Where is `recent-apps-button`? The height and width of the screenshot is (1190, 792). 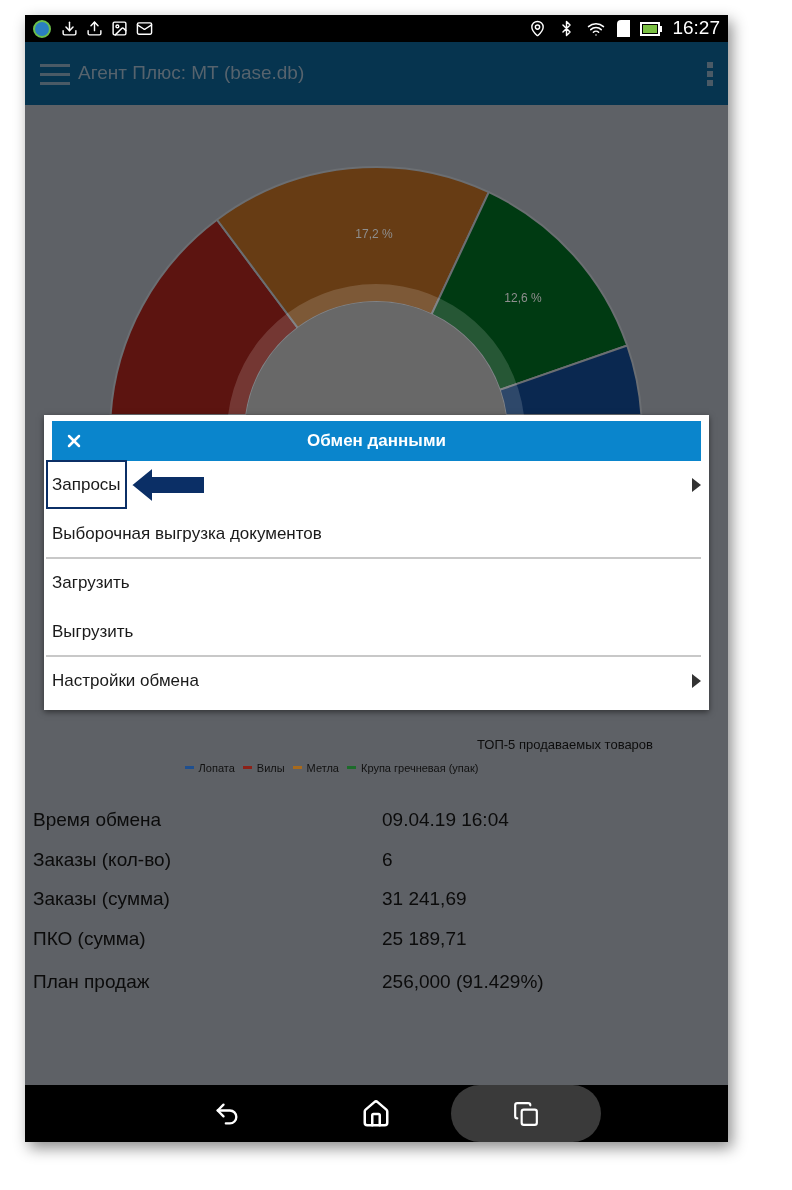
recent-apps-button is located at coordinates (526, 1113).